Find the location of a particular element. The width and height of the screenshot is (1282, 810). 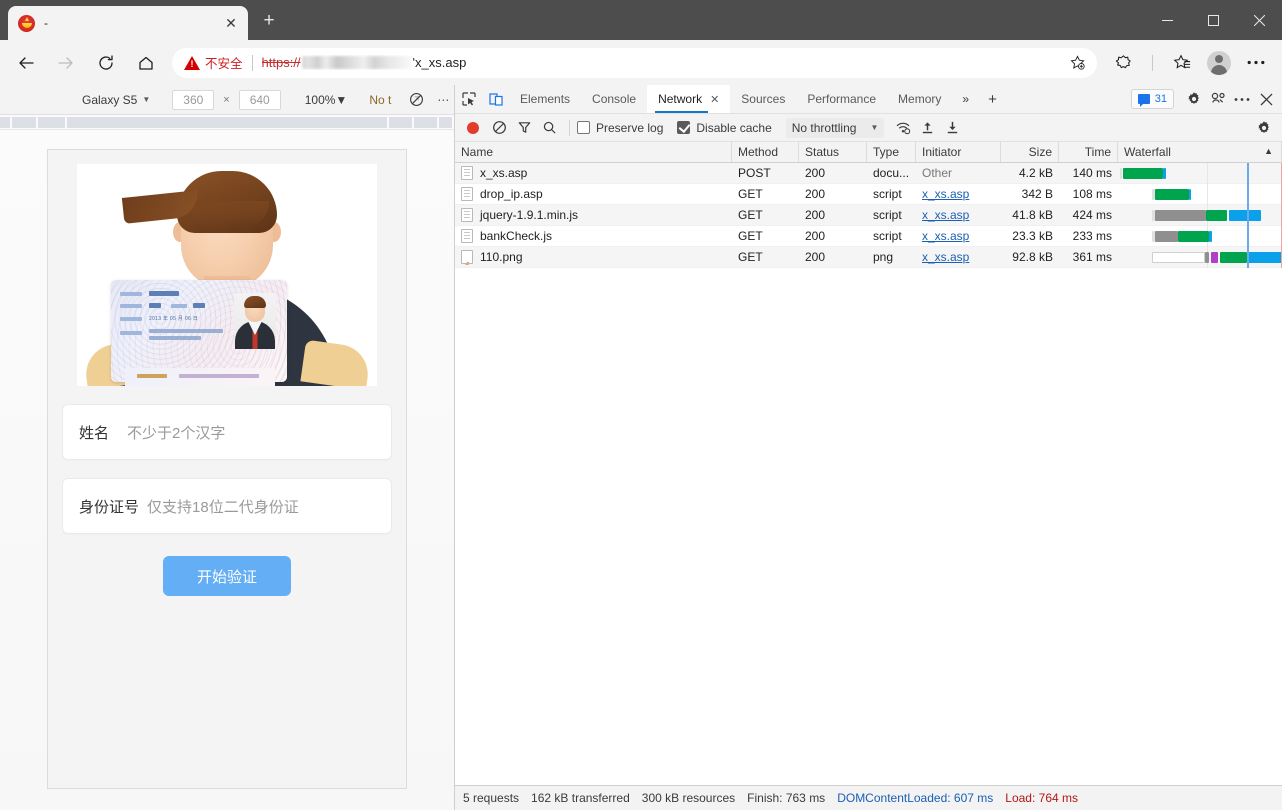

profile-avatar-icon is located at coordinates (1219, 62).